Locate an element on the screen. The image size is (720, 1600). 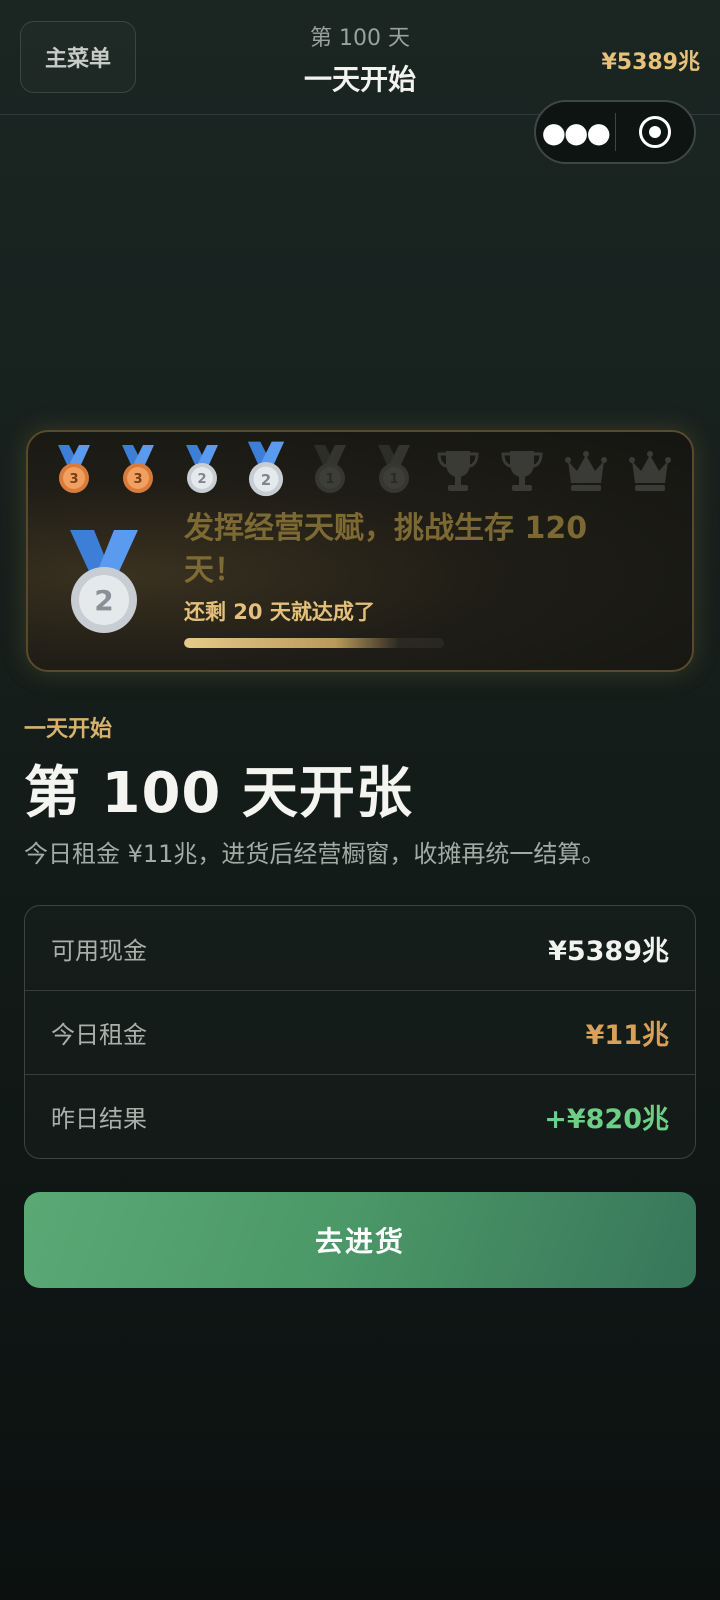
stats-card: 可用现金 ¥5389兆 今日租金 ¥11兆 昨日结果 +¥820兆 is located at coordinates (360, 1032).